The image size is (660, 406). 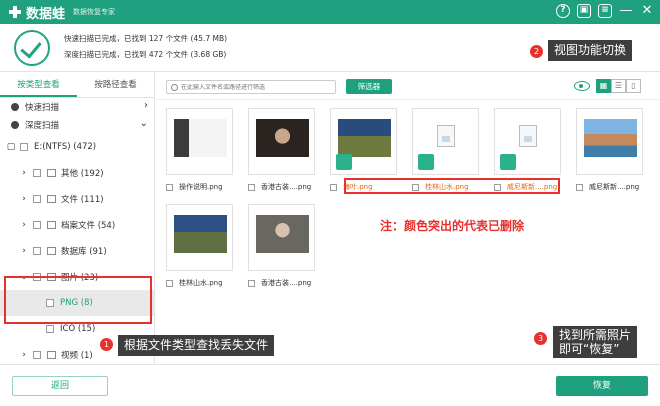 I want to click on tree-item: › 其他 (192), so click(x=77, y=173).